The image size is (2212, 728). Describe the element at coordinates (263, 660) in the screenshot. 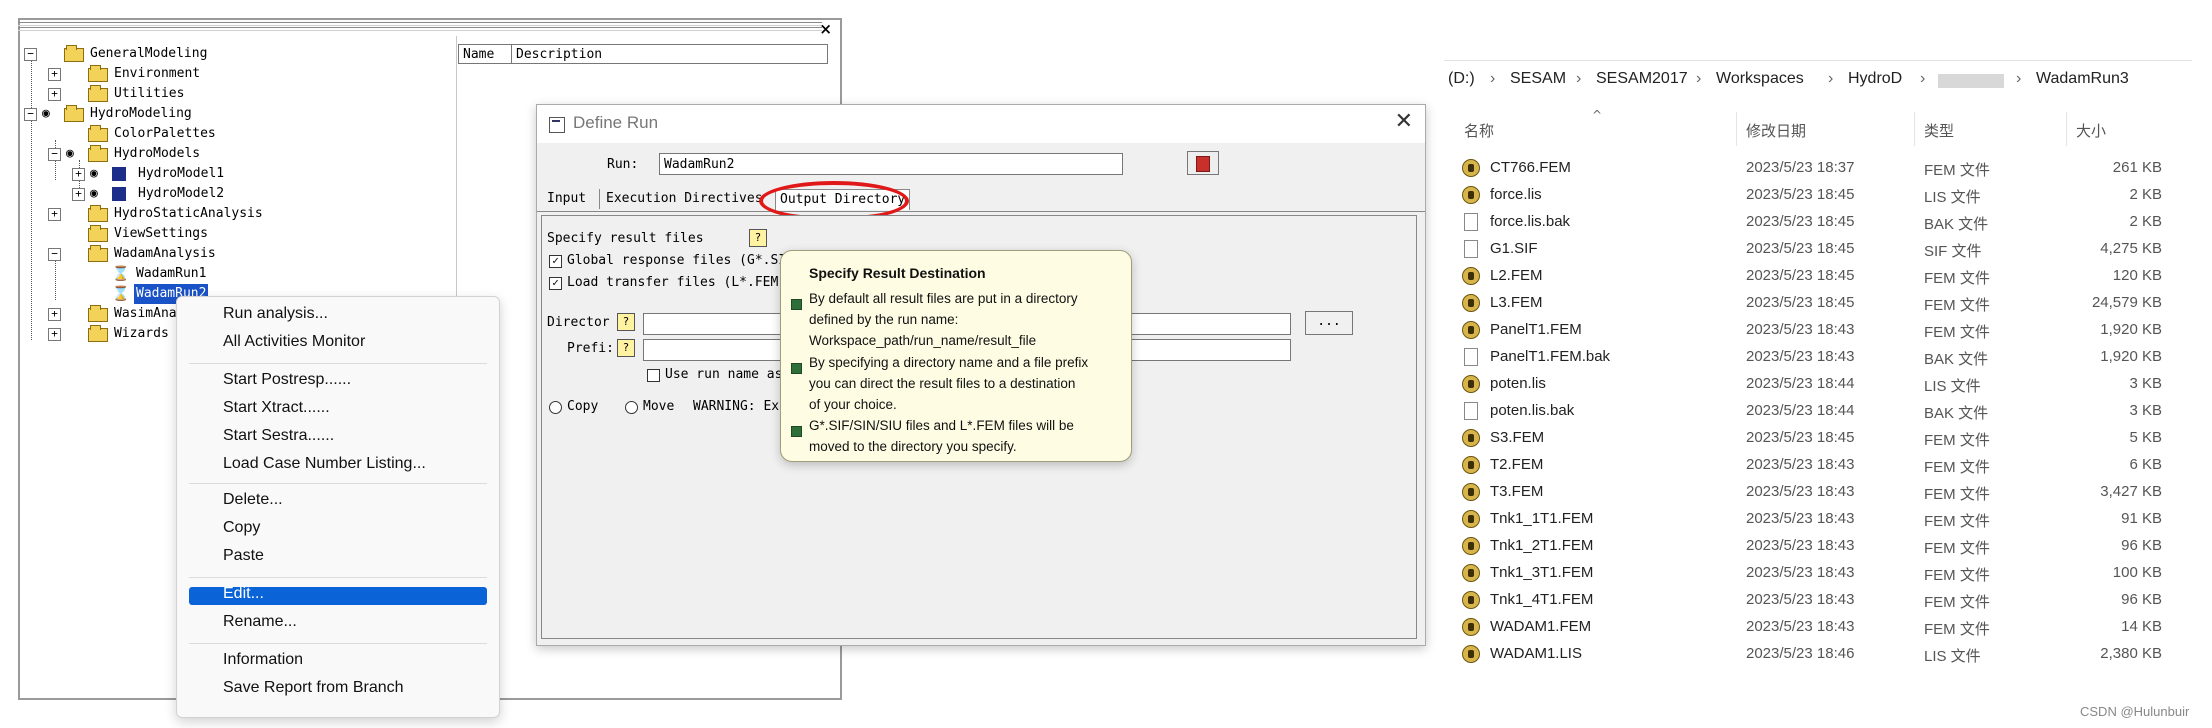

I see `menu-item-information: Information` at that location.